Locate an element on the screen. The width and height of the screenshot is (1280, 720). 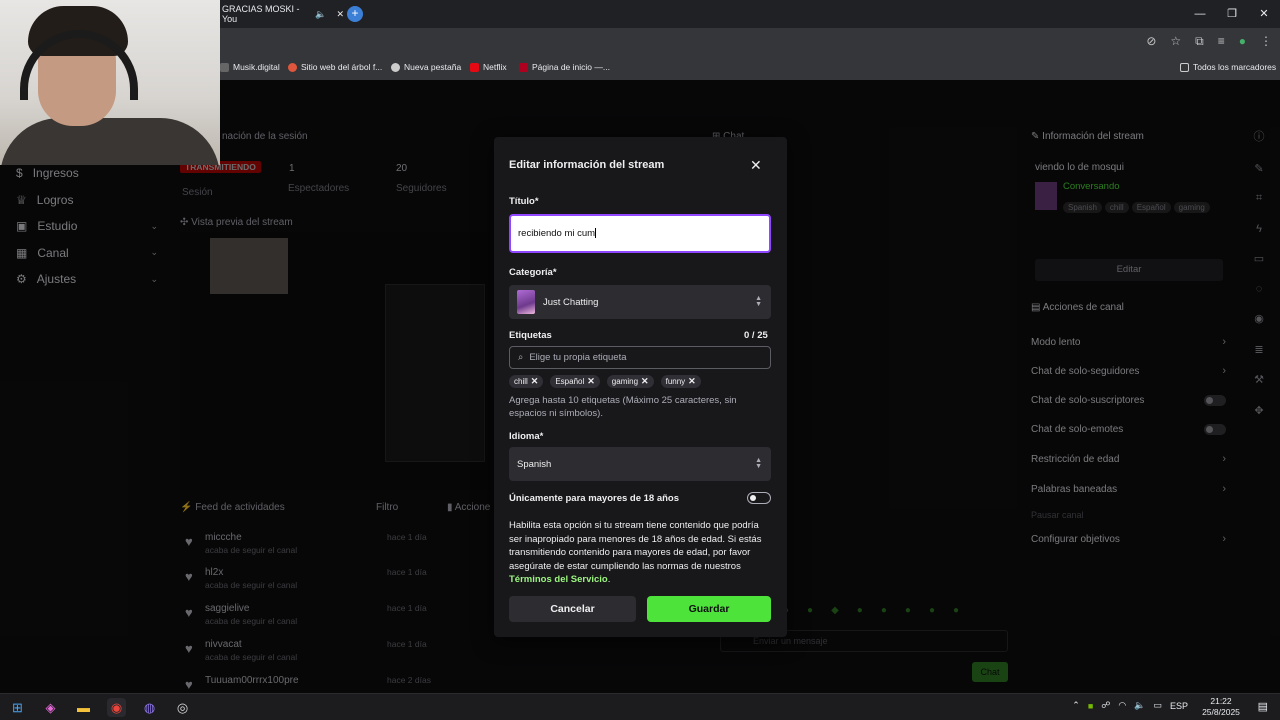
mature-content-toggle is located at coordinates (759, 498).